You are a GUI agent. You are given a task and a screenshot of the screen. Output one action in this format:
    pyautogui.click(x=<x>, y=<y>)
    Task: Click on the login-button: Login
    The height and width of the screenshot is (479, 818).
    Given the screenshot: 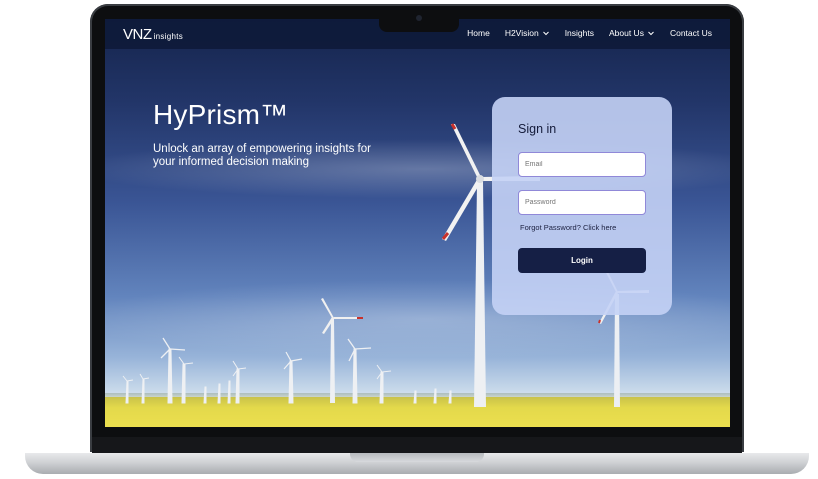 What is the action you would take?
    pyautogui.click(x=582, y=260)
    